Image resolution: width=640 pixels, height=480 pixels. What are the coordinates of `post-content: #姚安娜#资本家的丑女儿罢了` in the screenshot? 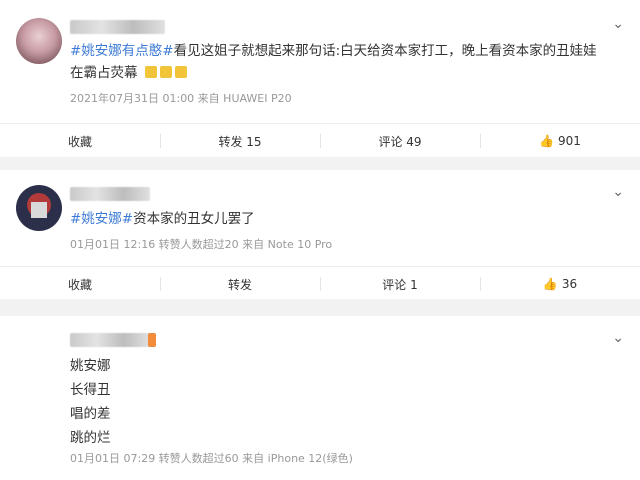 It's located at (162, 219).